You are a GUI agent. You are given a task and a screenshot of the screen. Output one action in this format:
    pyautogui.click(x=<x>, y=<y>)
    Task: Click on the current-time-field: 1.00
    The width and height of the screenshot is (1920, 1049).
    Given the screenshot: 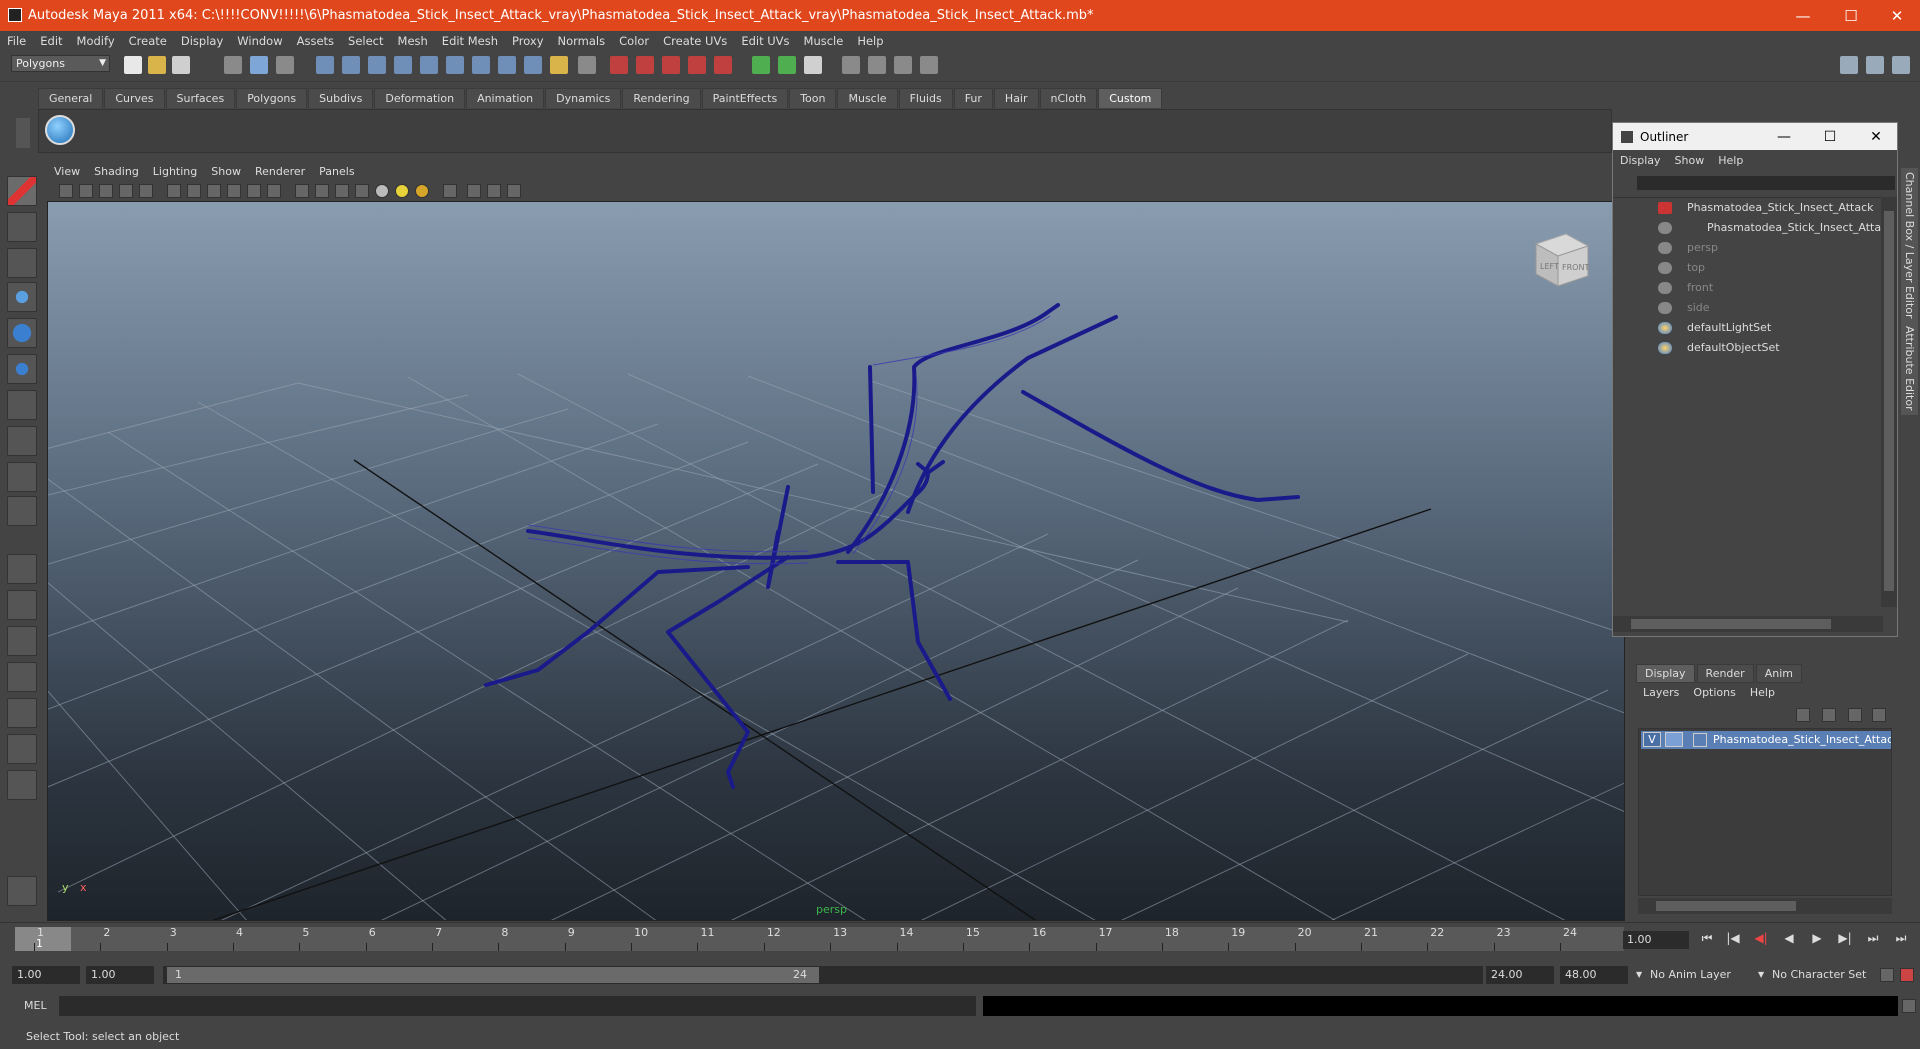 What is the action you would take?
    pyautogui.click(x=1656, y=940)
    